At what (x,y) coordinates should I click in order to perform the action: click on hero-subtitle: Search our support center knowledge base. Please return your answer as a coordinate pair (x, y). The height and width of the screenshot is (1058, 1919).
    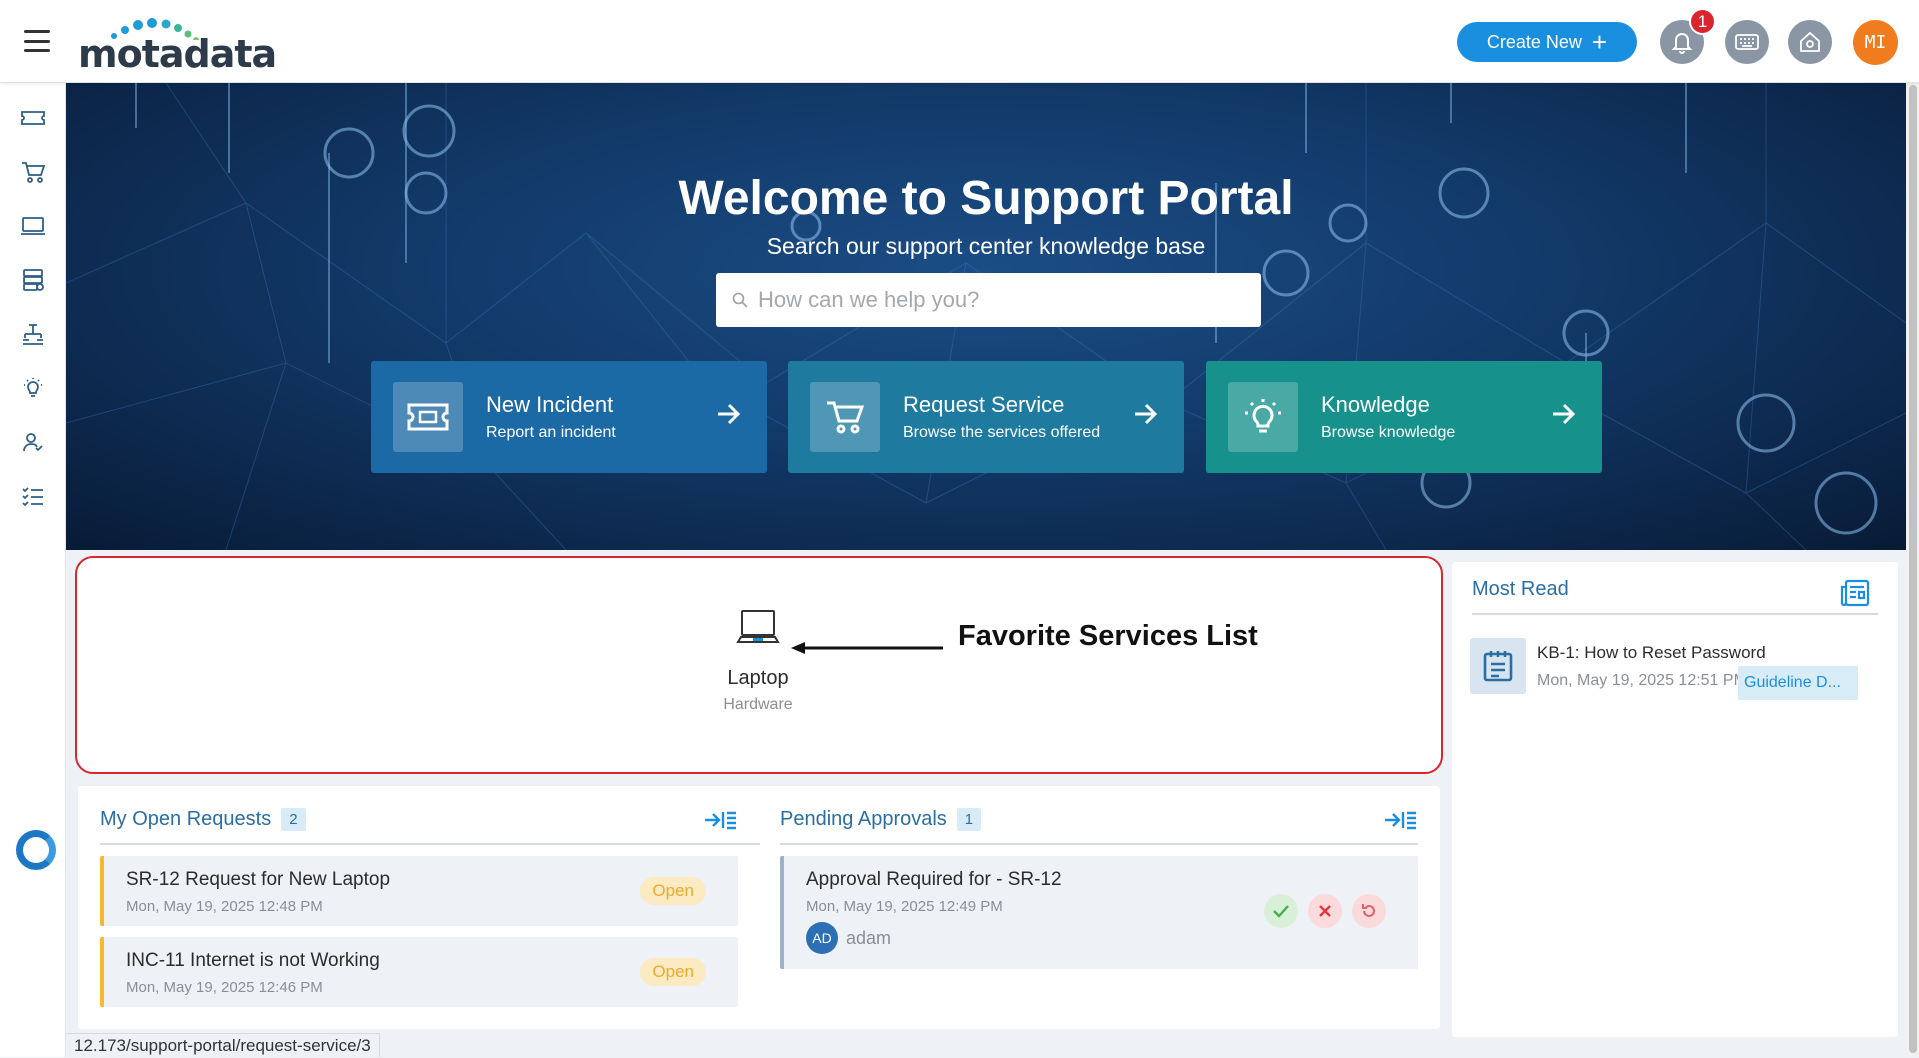
    Looking at the image, I should click on (986, 246).